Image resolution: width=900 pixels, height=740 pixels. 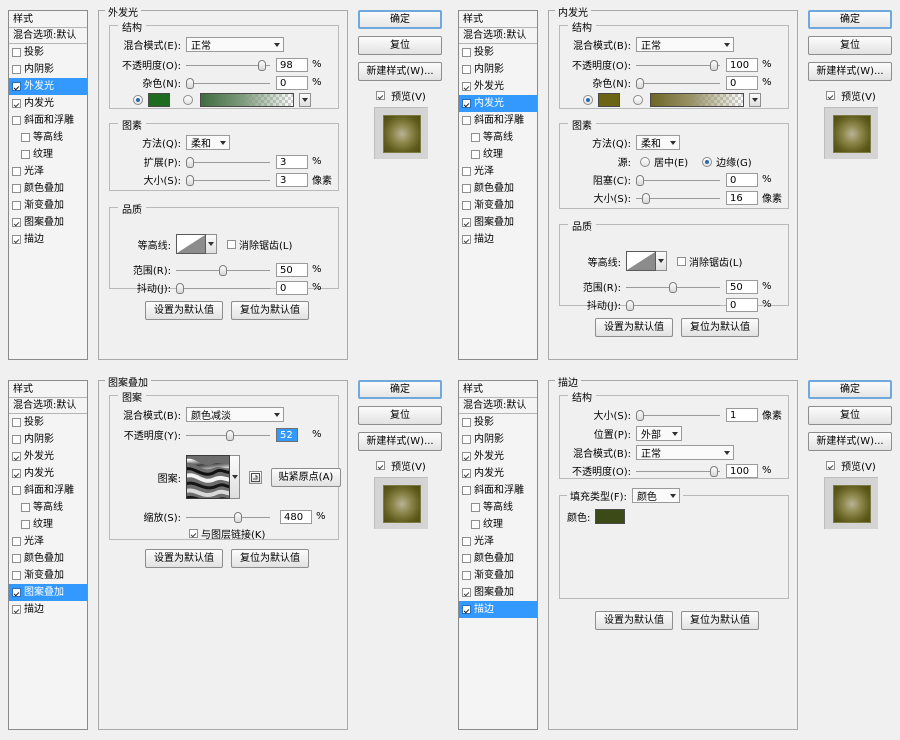 What do you see at coordinates (645, 161) in the screenshot?
I see `radio-source-center` at bounding box center [645, 161].